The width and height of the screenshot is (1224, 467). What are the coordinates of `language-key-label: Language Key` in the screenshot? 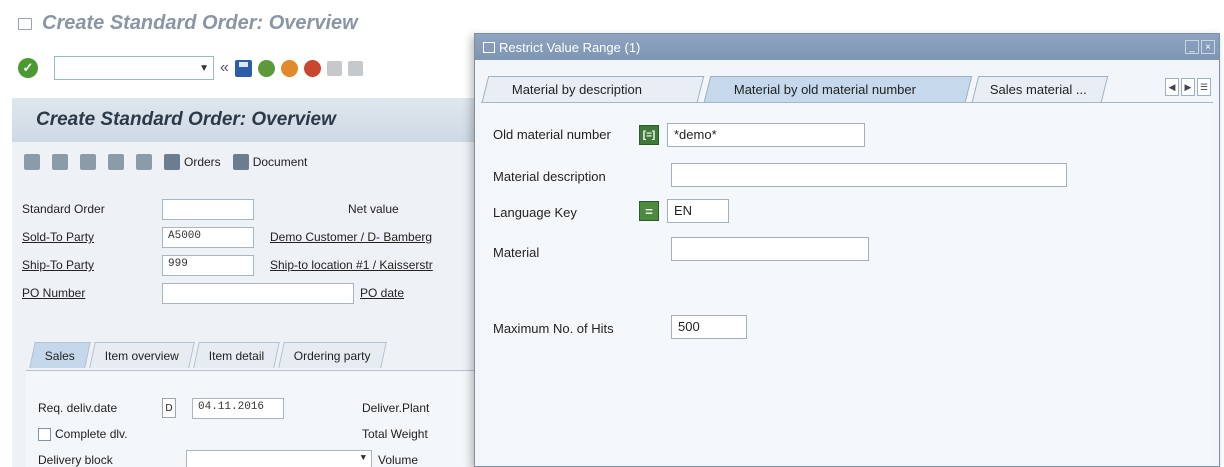 It's located at (535, 212).